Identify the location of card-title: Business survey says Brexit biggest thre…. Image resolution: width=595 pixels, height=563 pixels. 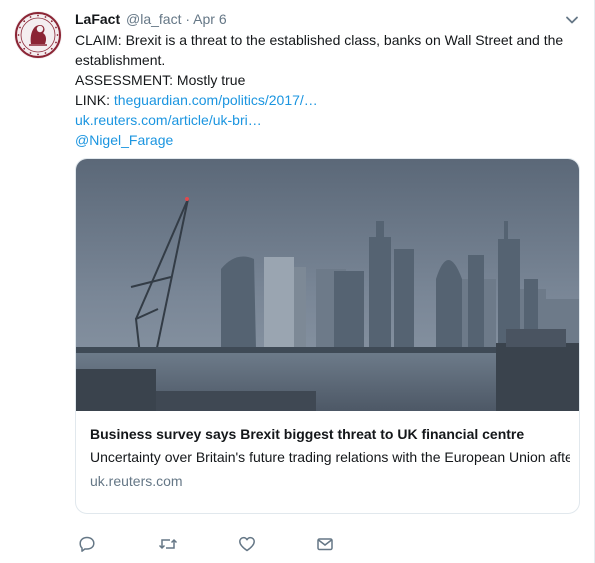
(307, 434).